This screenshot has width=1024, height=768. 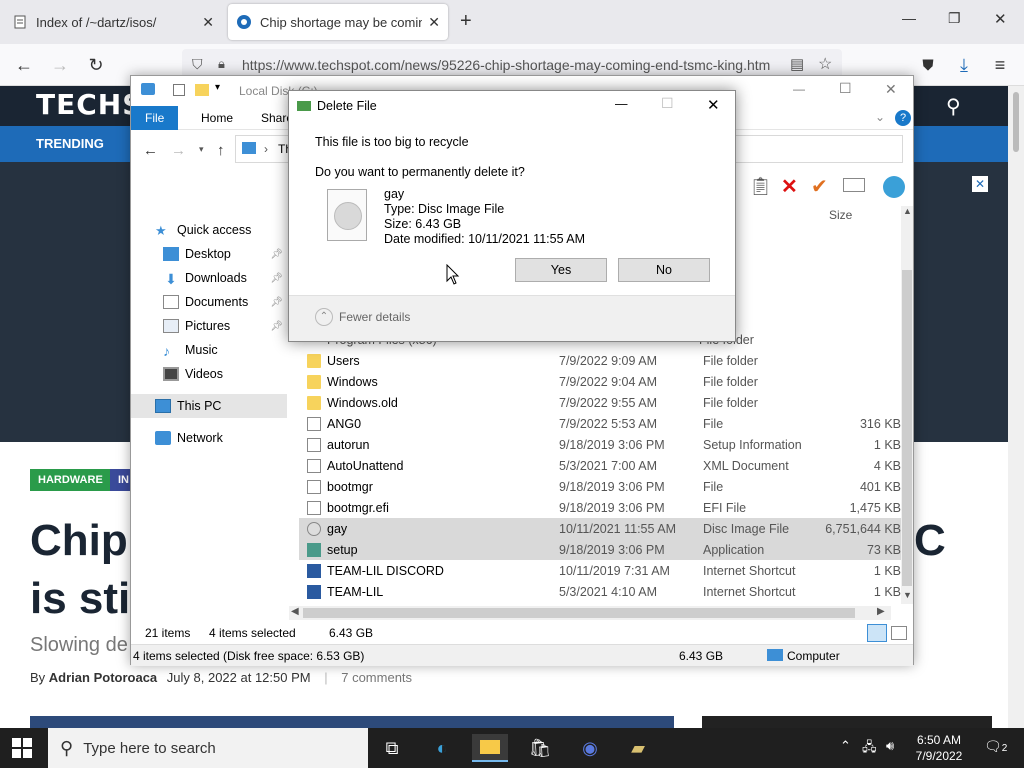 I want to click on table-row: Windows 7/9/2022 9:04 AM File folder, so click(x=600, y=381).